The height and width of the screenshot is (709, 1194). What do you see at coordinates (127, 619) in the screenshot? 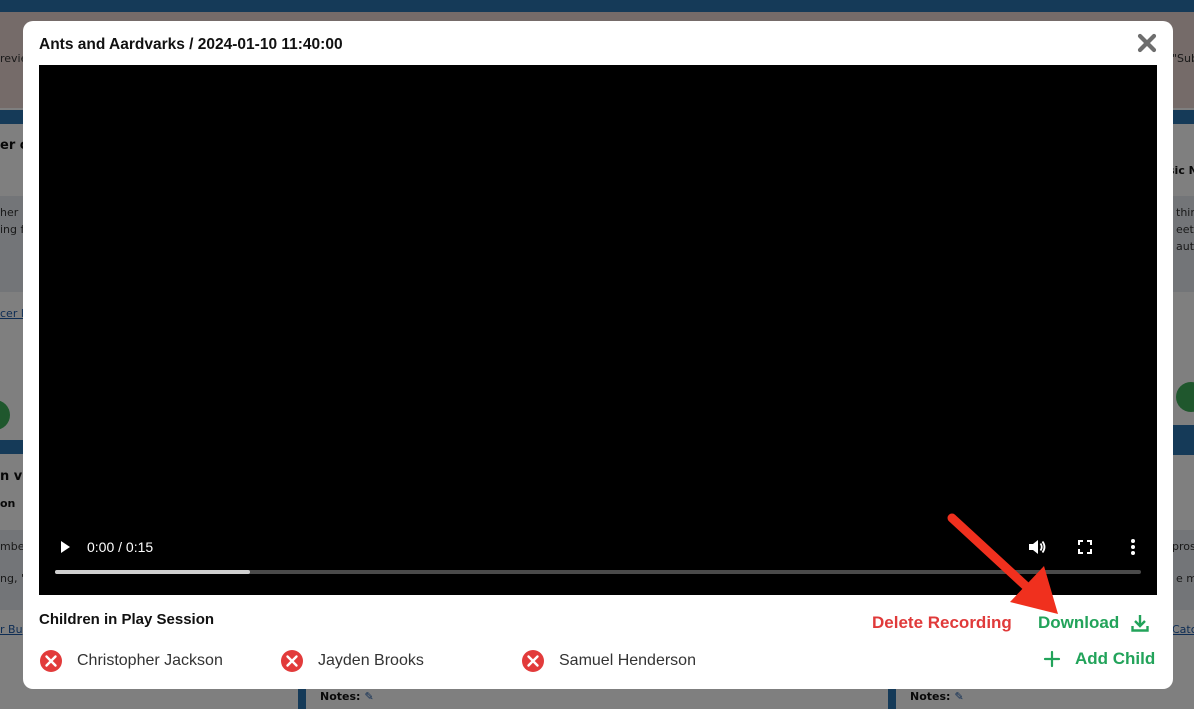
I see `children-heading: Children in Play Session` at bounding box center [127, 619].